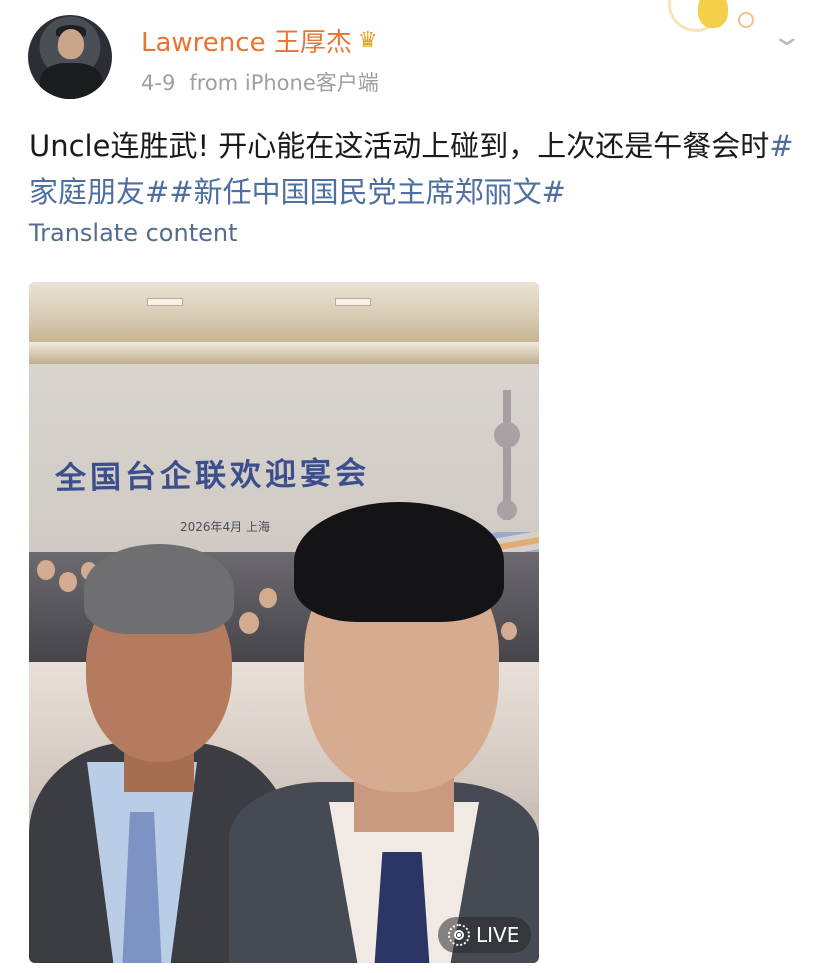 This screenshot has width=828, height=973. What do you see at coordinates (284, 83) in the screenshot?
I see `post-source: from iPhone客户端` at bounding box center [284, 83].